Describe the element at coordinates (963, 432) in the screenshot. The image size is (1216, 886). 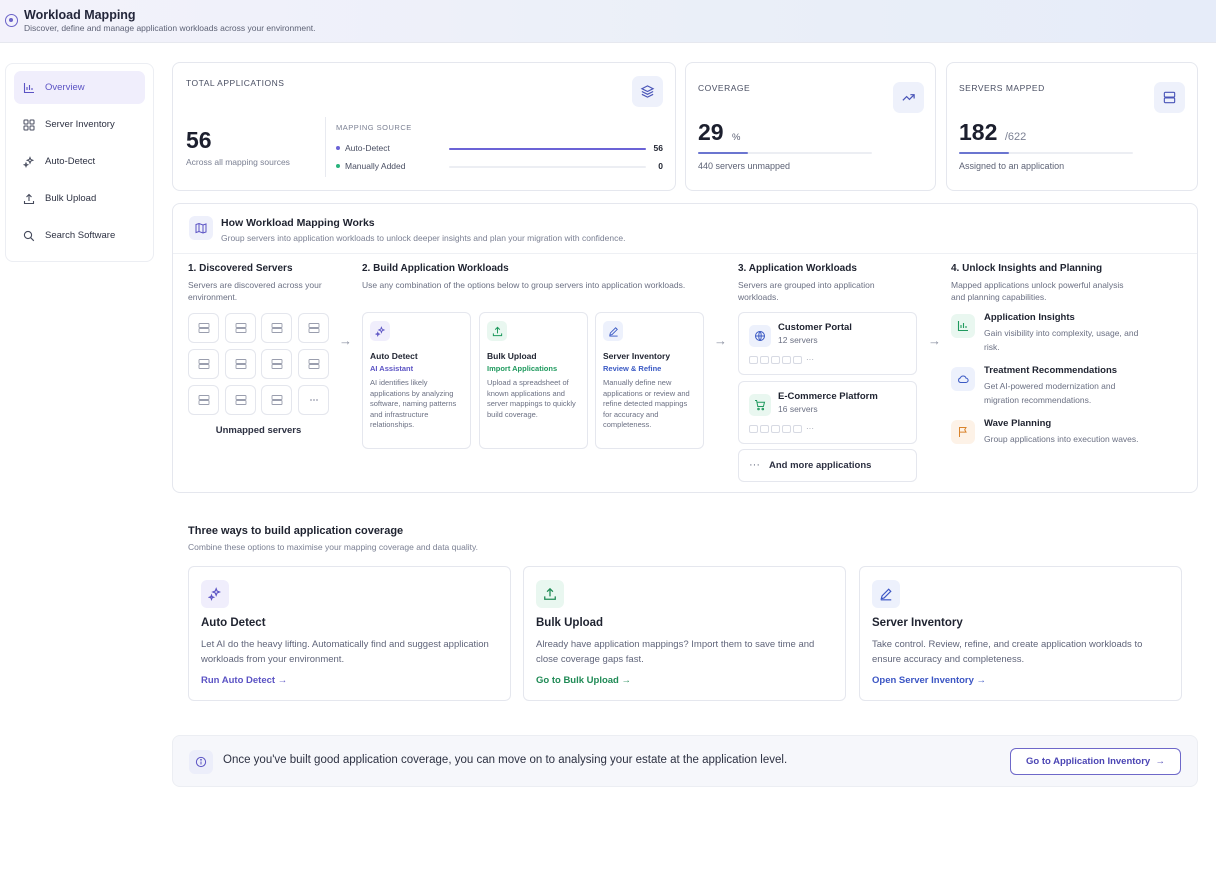
I see `flag-icon` at that location.